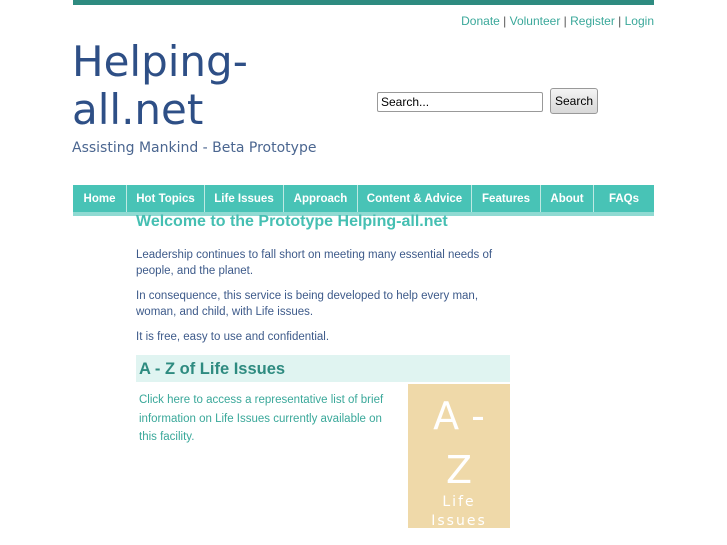 This screenshot has height=545, width=727. What do you see at coordinates (100, 198) in the screenshot?
I see `nav-home: Home` at bounding box center [100, 198].